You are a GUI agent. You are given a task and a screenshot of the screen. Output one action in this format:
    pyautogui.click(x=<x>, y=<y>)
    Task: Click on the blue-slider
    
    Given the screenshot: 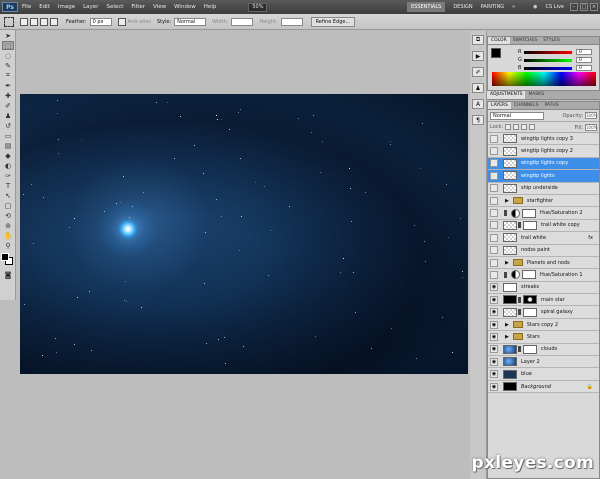 What is the action you would take?
    pyautogui.click(x=548, y=68)
    